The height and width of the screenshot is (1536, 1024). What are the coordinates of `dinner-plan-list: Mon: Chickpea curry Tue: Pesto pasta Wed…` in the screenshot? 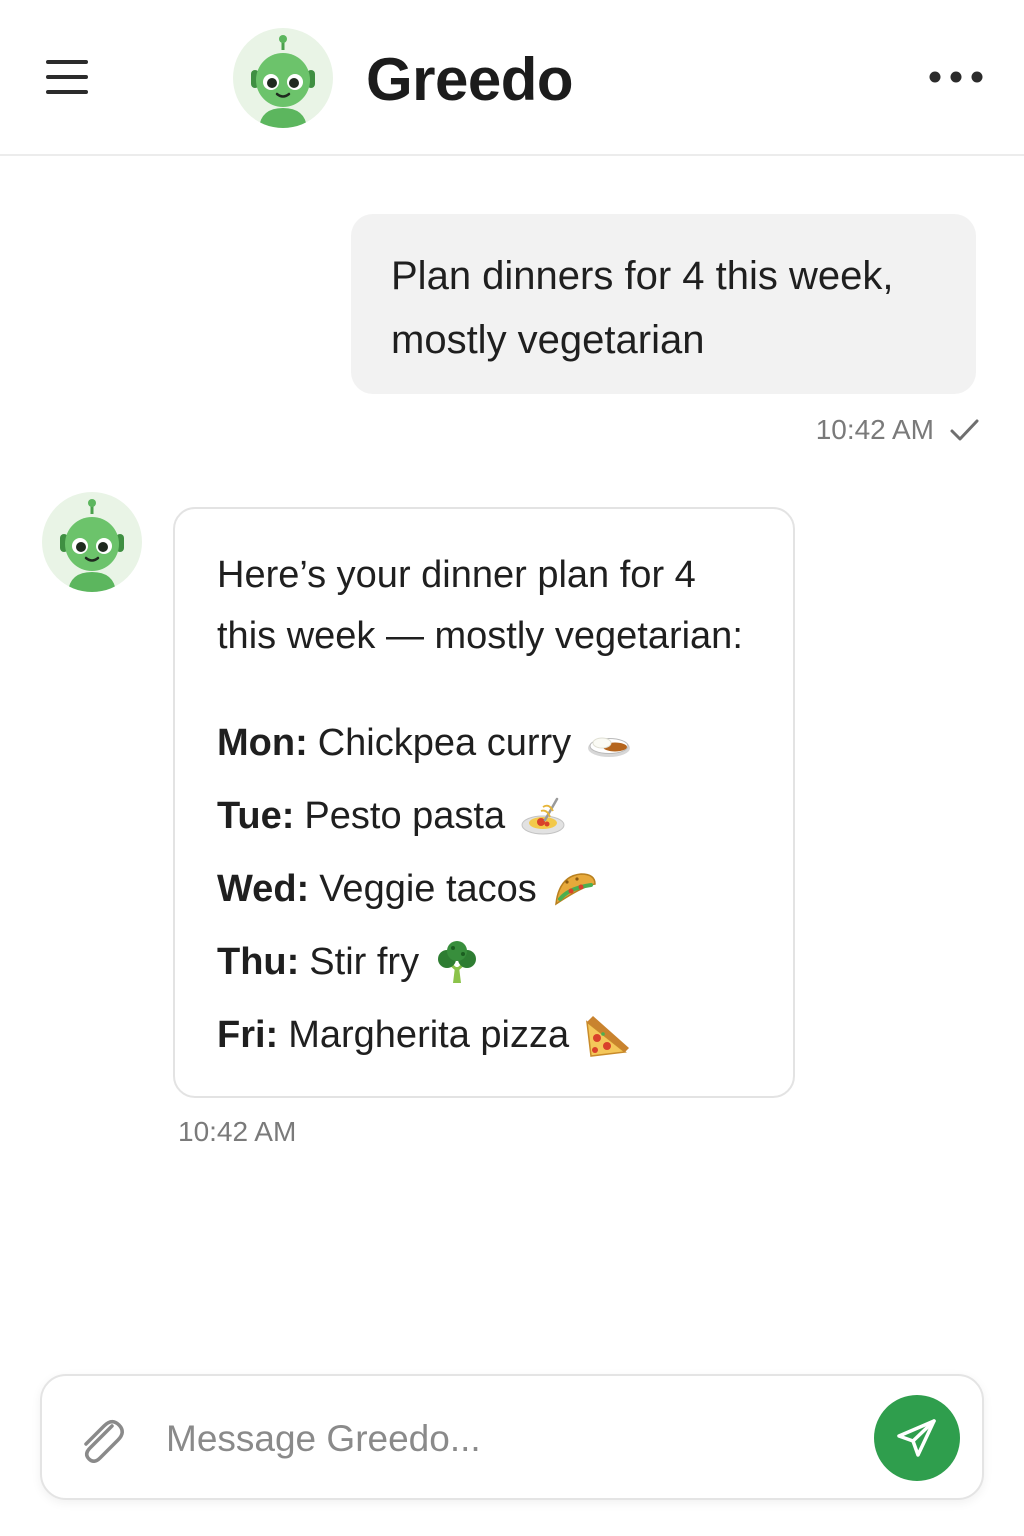 It's located at (485, 889).